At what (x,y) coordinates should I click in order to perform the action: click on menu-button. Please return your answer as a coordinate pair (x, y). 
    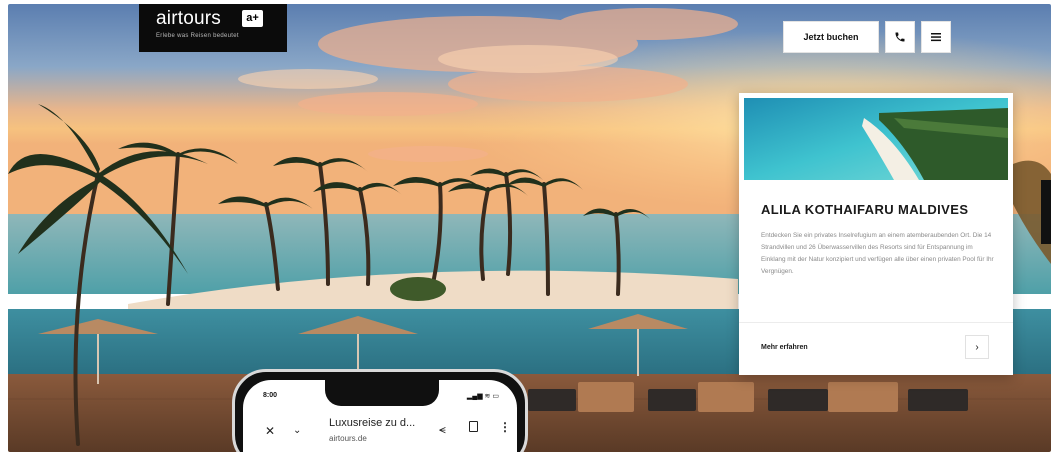
    Looking at the image, I should click on (936, 37).